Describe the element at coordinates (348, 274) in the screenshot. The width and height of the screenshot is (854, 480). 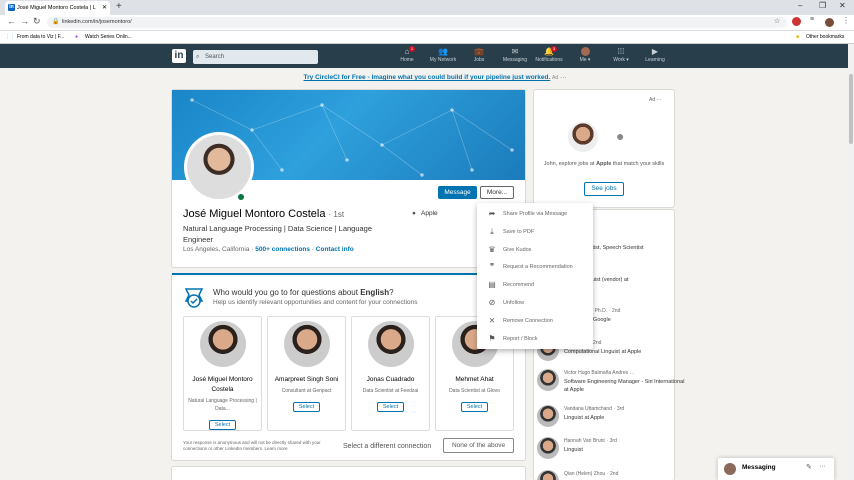
I see `card-accent-line` at that location.